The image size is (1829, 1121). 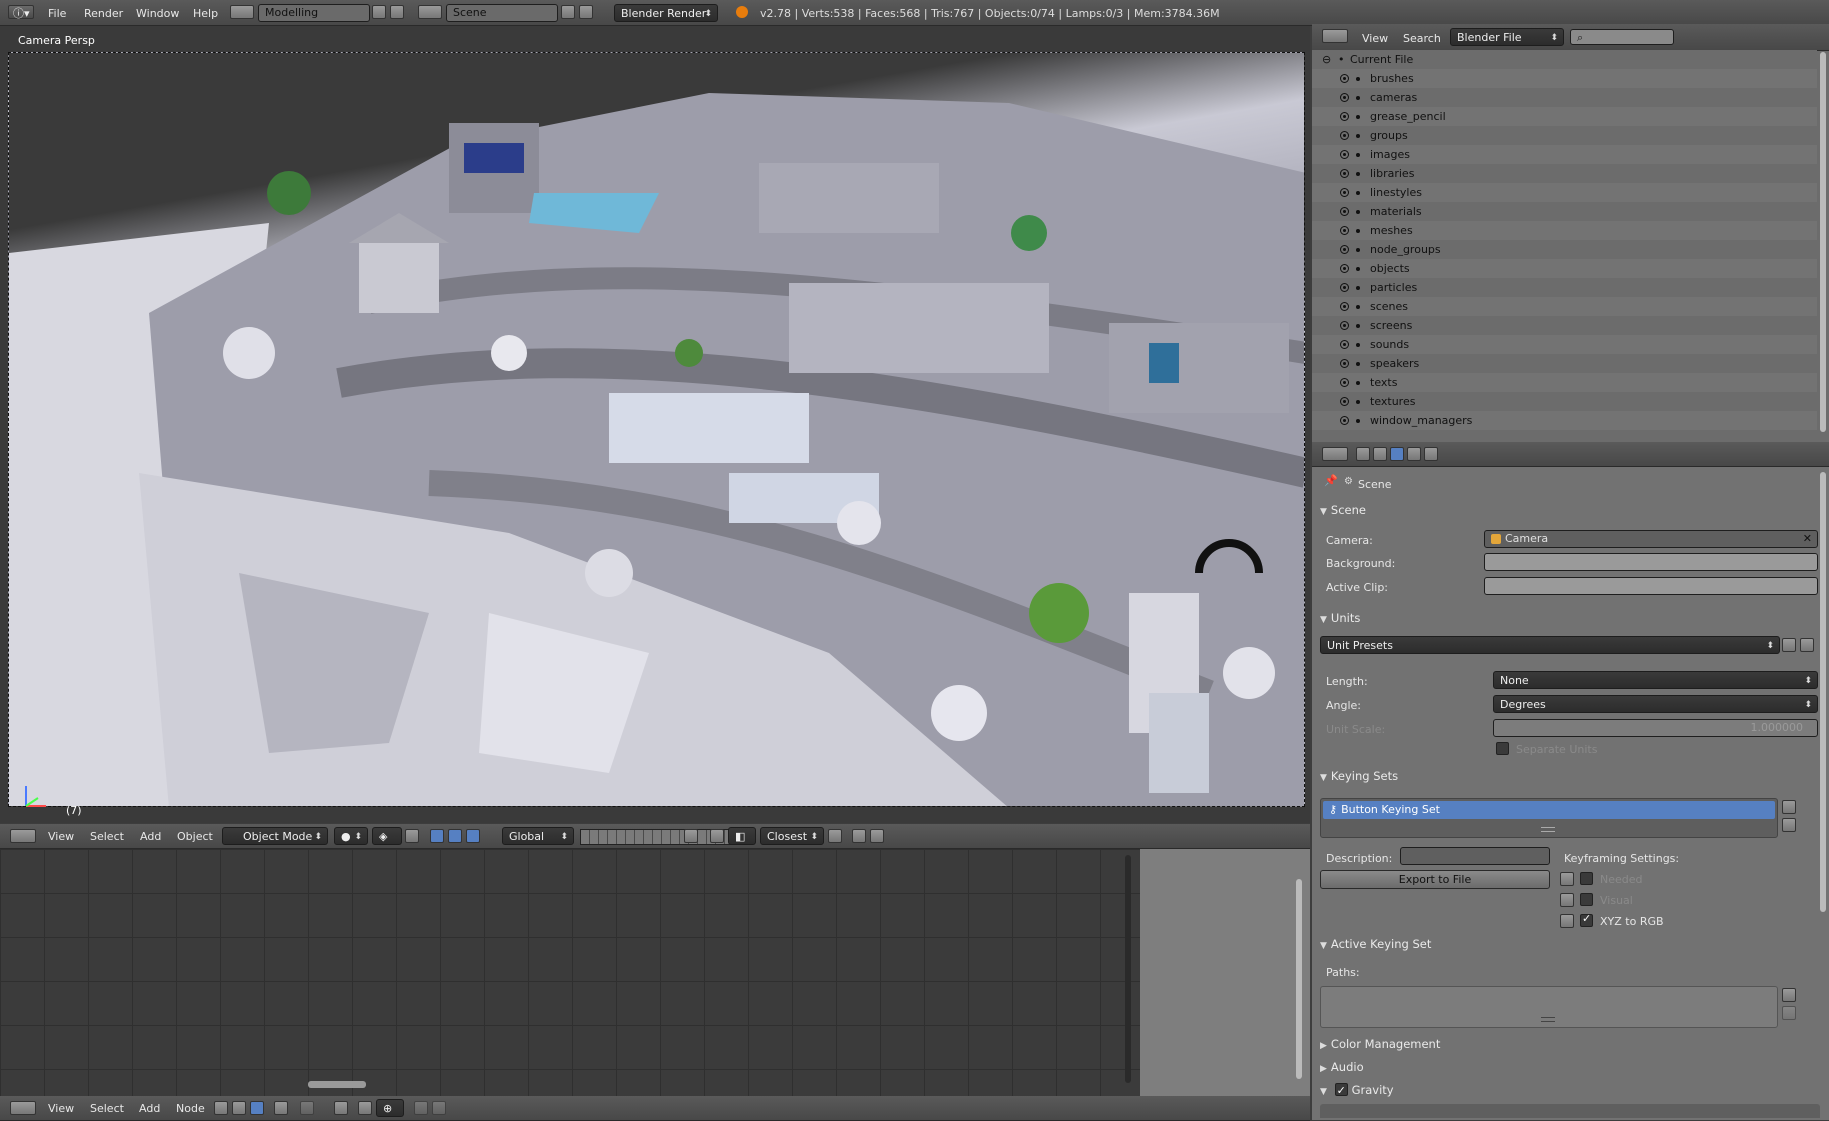 What do you see at coordinates (397, 12) in the screenshot?
I see `remove-screen-icon` at bounding box center [397, 12].